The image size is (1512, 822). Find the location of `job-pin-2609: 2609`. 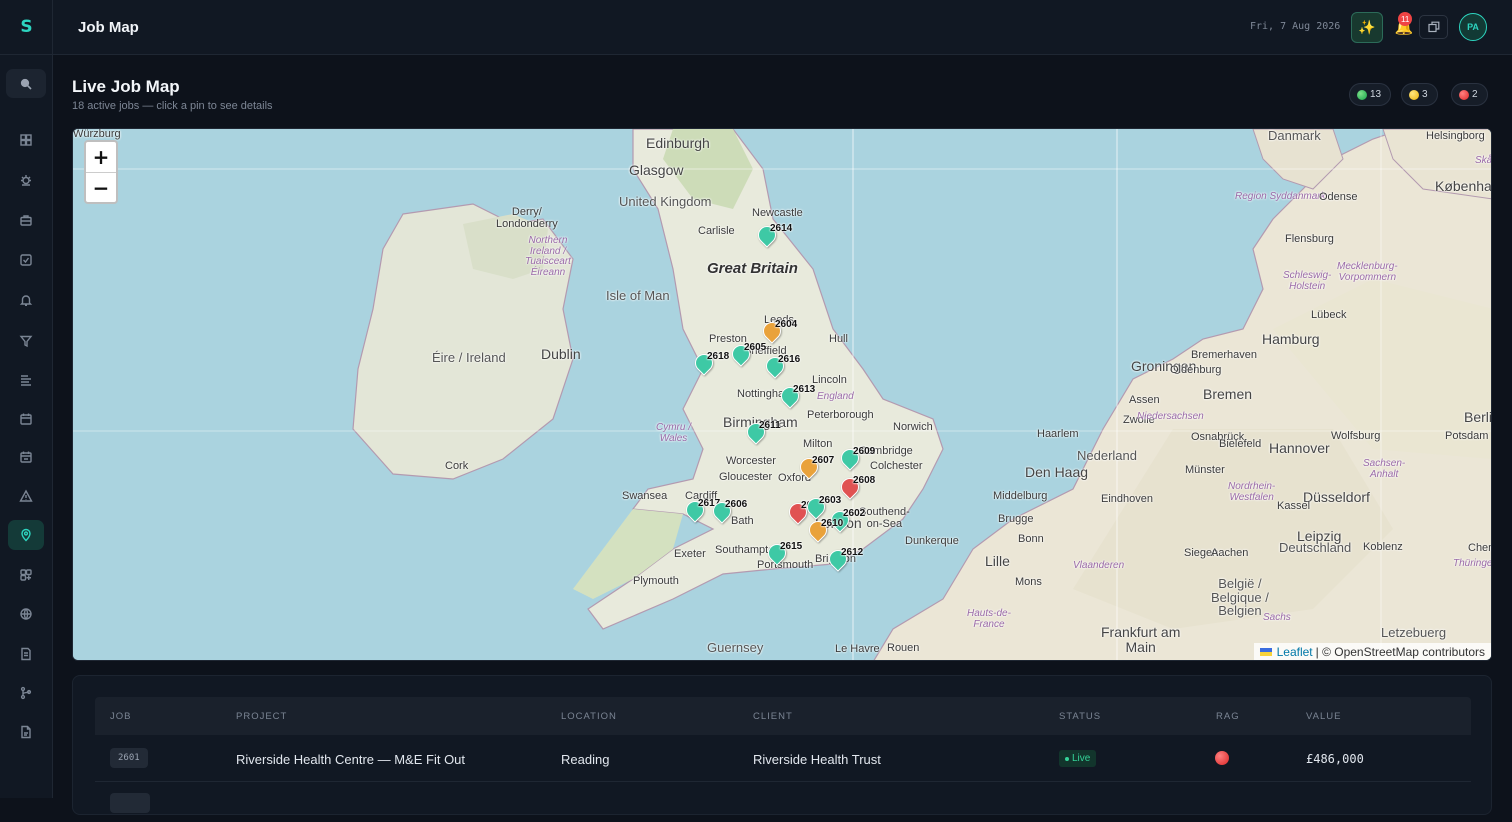

job-pin-2609: 2609 is located at coordinates (856, 459).